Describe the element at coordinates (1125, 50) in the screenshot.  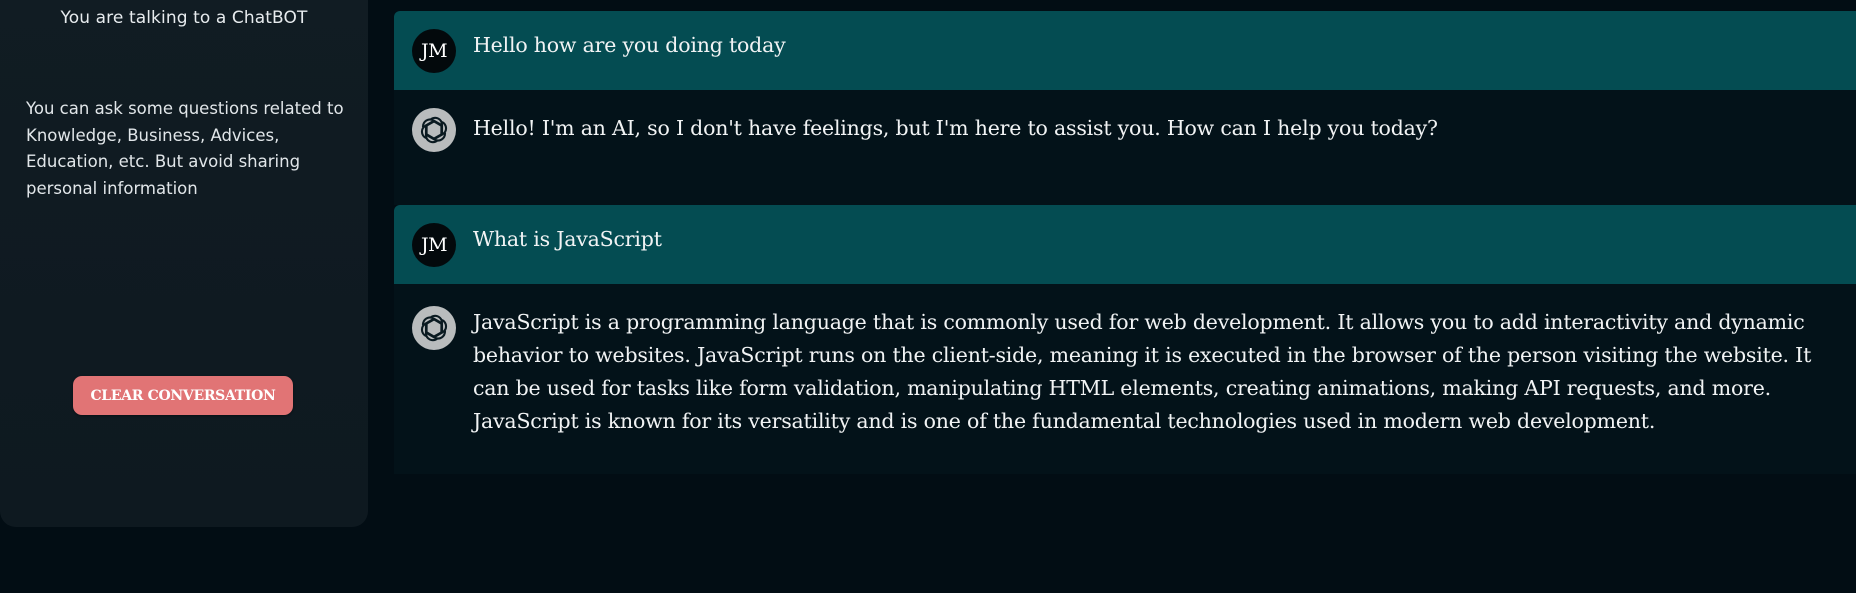
I see `user-message: JM Hello how are you doing today` at that location.